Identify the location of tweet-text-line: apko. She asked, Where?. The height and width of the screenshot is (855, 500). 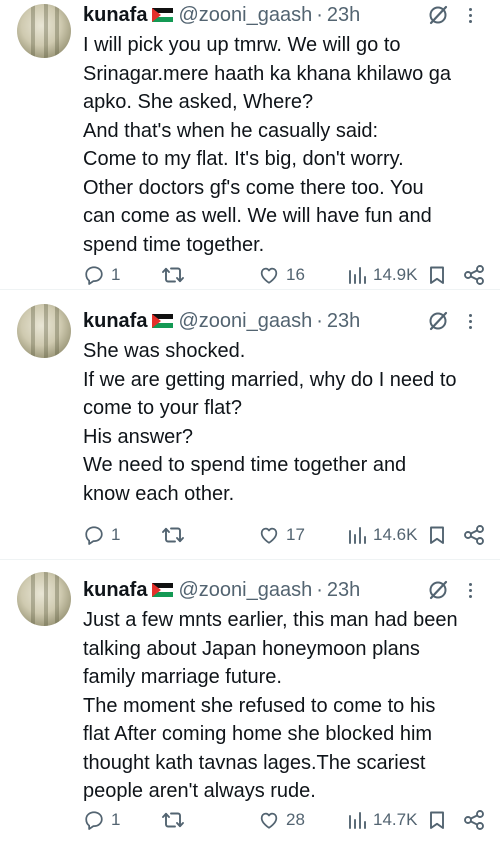
(198, 102).